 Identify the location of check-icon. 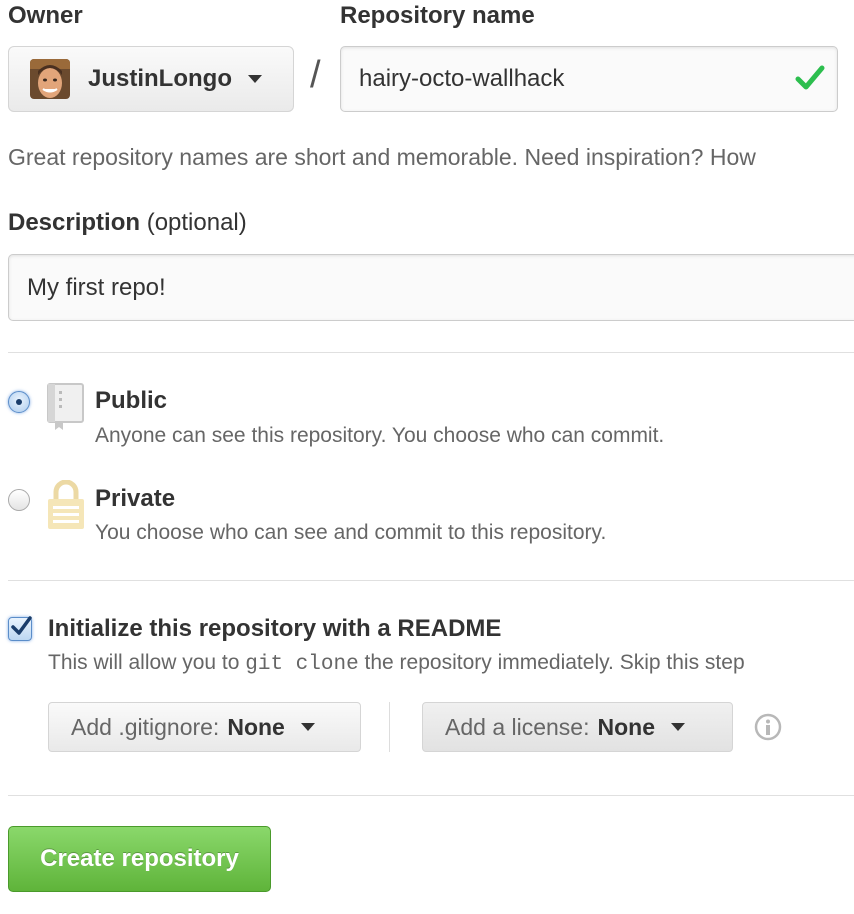
(810, 81).